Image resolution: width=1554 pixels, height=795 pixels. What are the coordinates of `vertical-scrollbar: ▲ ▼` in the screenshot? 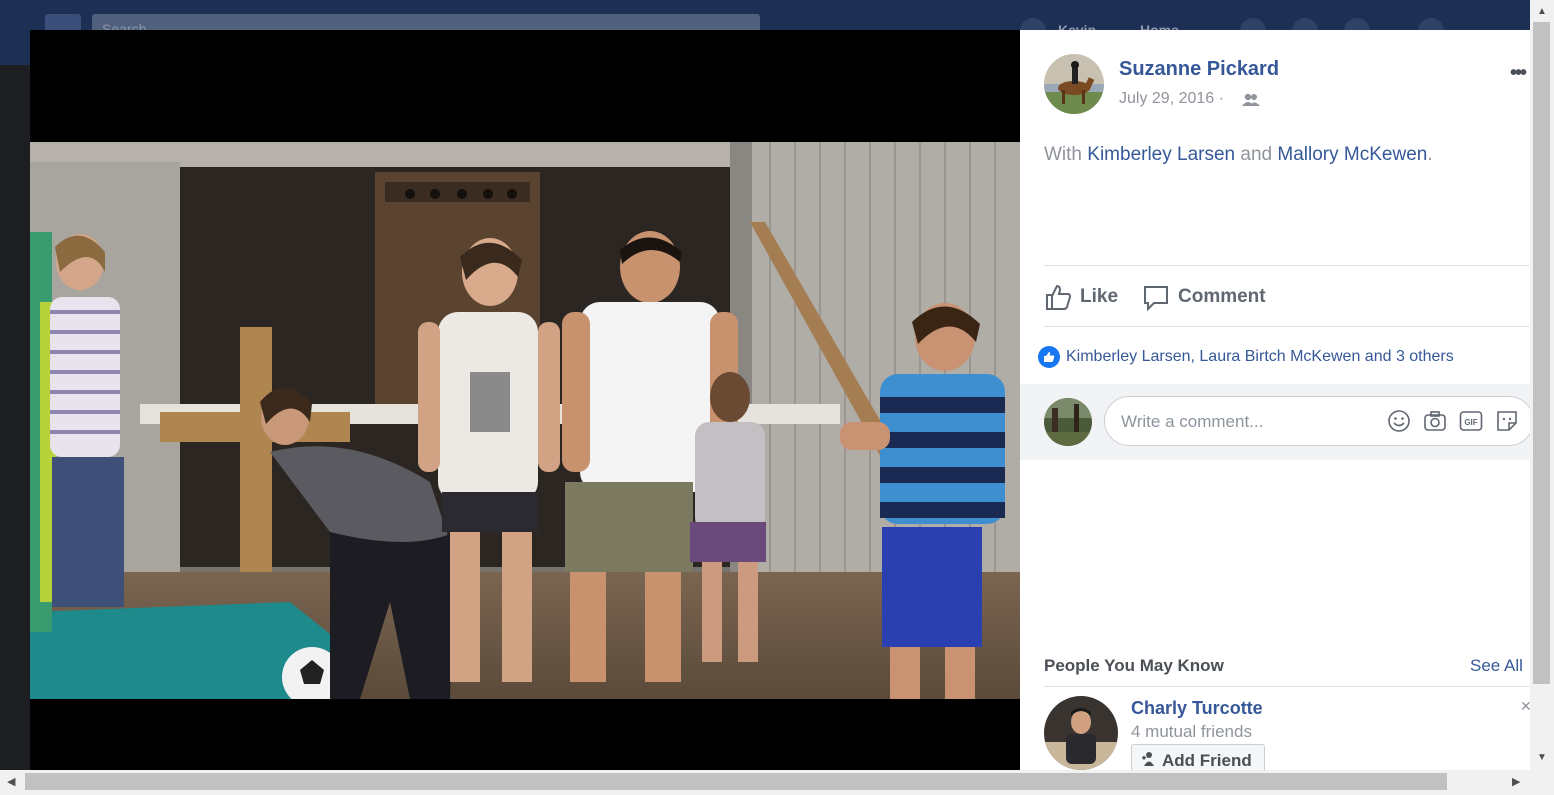 It's located at (1542, 385).